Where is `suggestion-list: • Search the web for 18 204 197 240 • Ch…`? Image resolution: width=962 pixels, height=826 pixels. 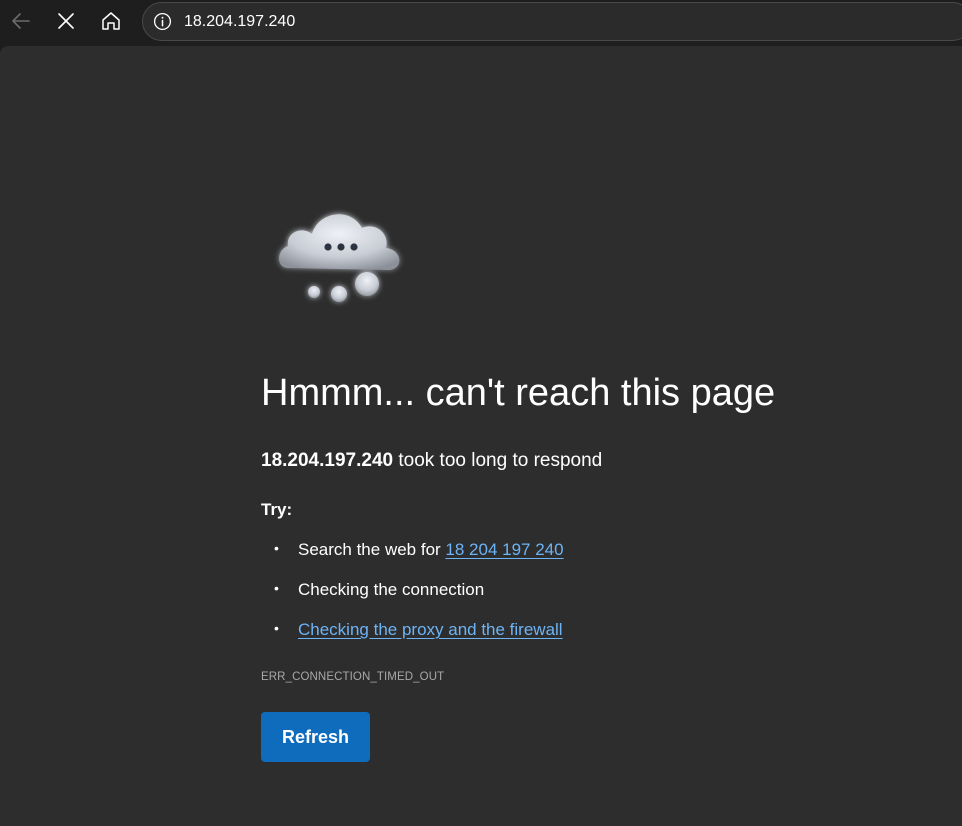 suggestion-list: • Search the web for 18 204 197 240 • Ch… is located at coordinates (412, 600).